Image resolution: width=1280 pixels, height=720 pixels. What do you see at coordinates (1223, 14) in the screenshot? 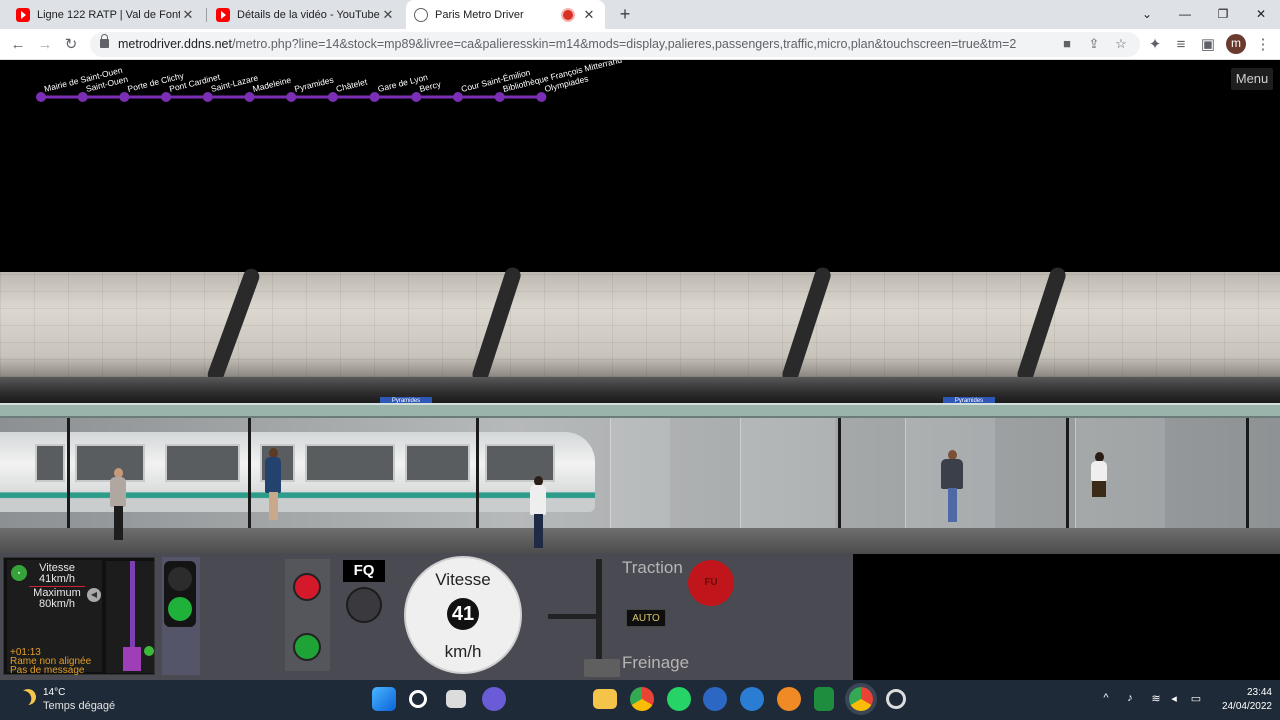
I see `maximize-button: ❐` at bounding box center [1223, 14].